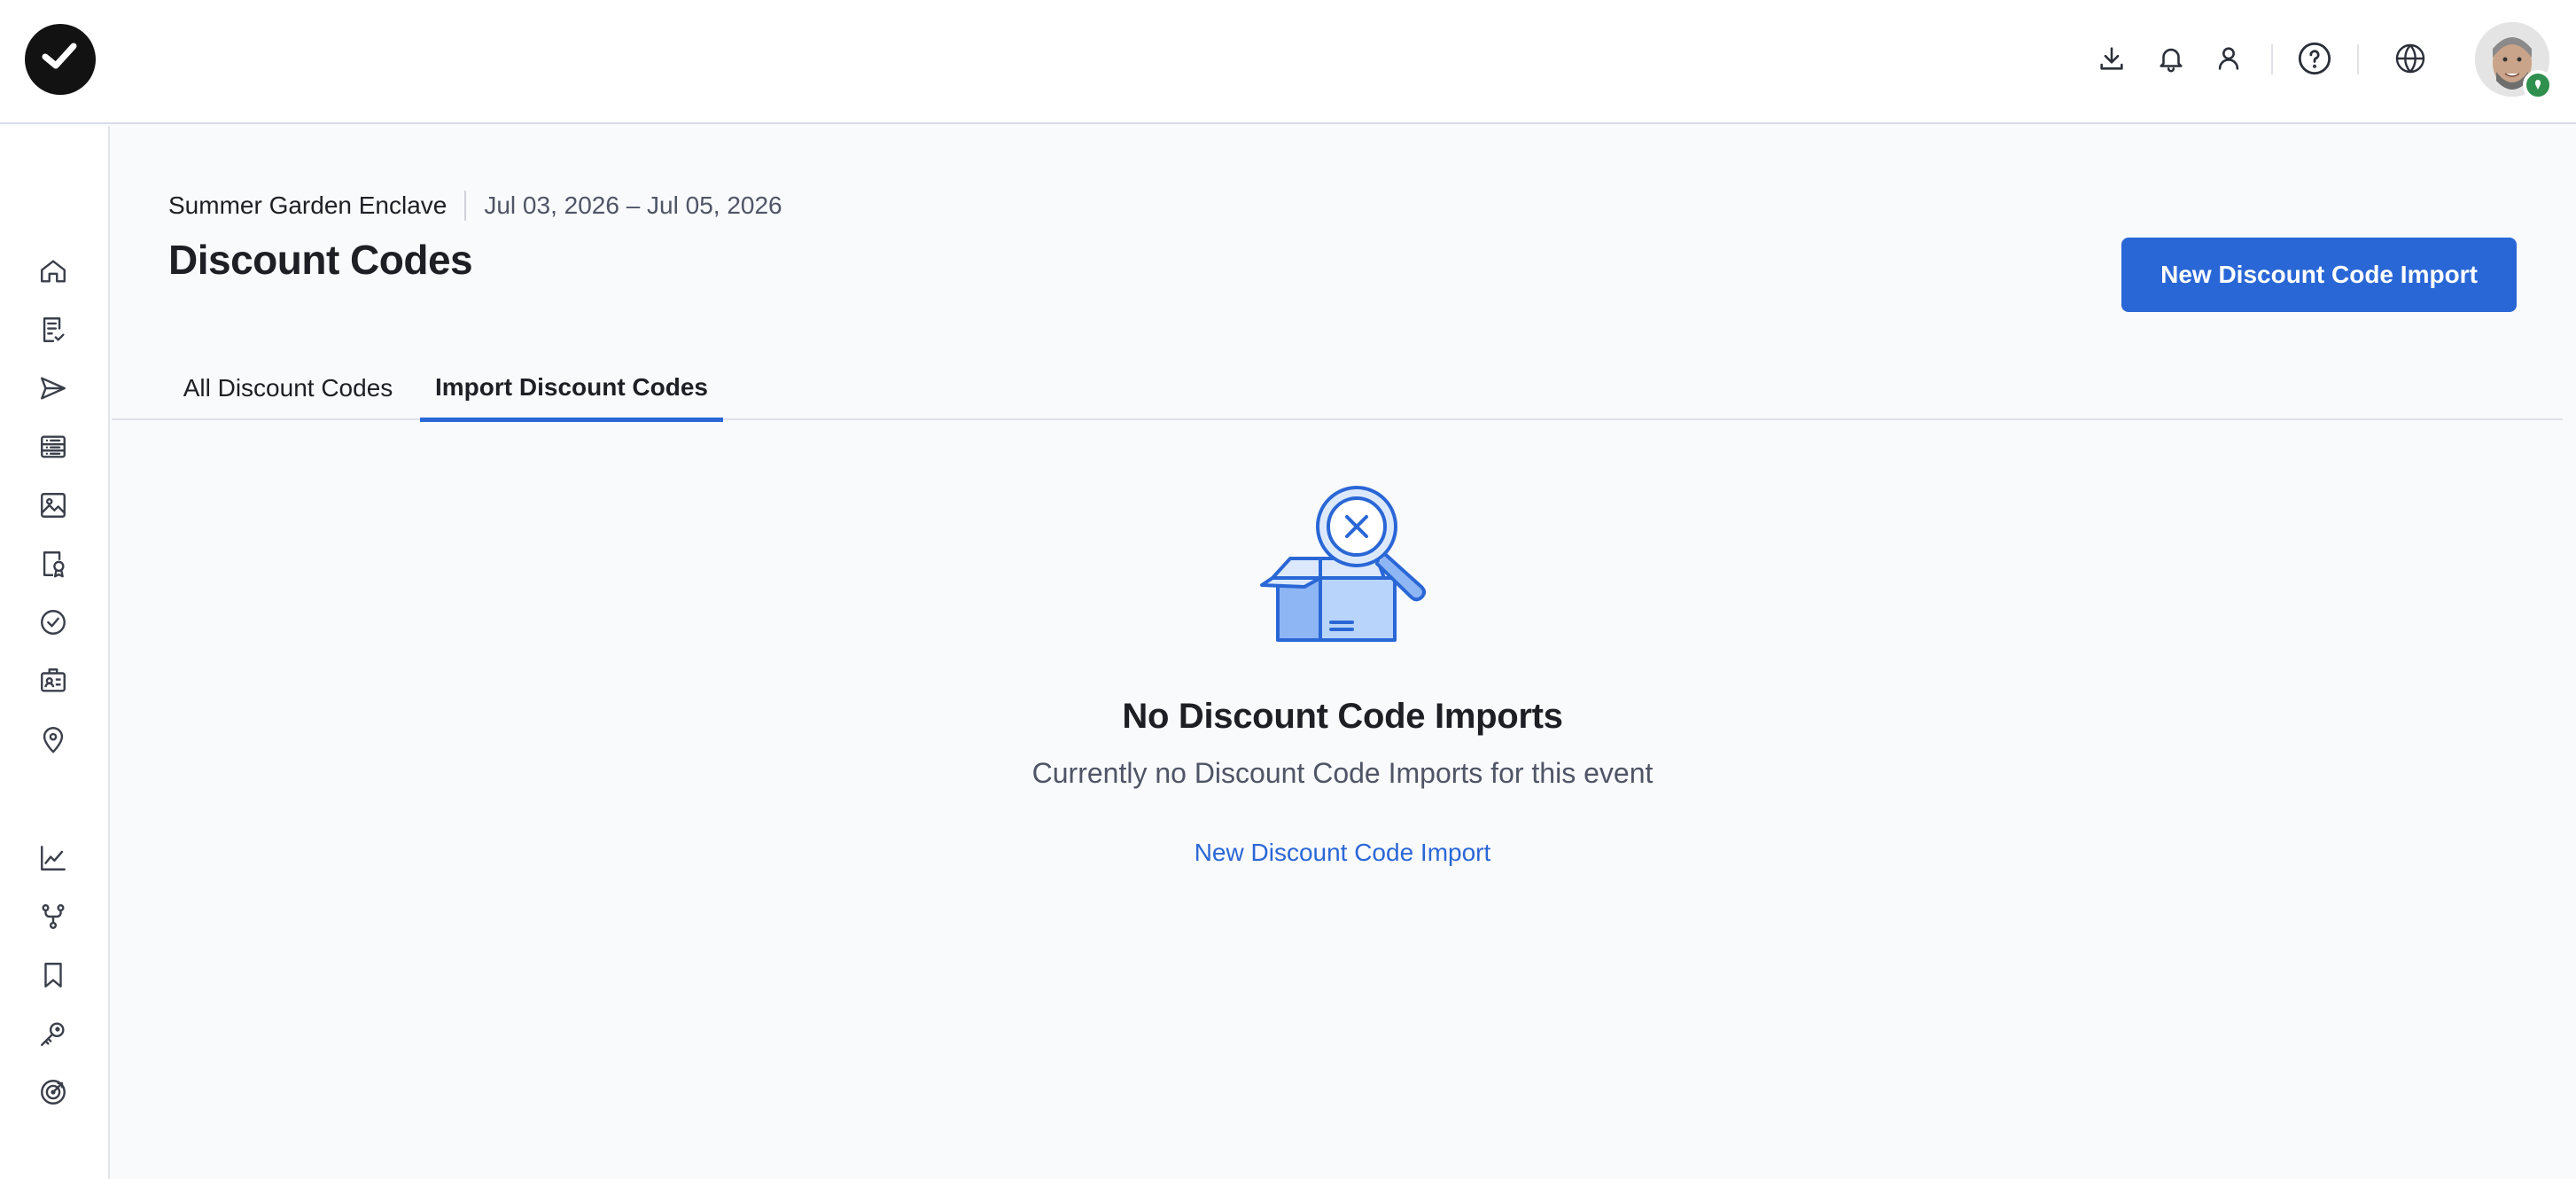 The width and height of the screenshot is (2576, 1179). What do you see at coordinates (54, 858) in the screenshot?
I see `chart-line-icon` at bounding box center [54, 858].